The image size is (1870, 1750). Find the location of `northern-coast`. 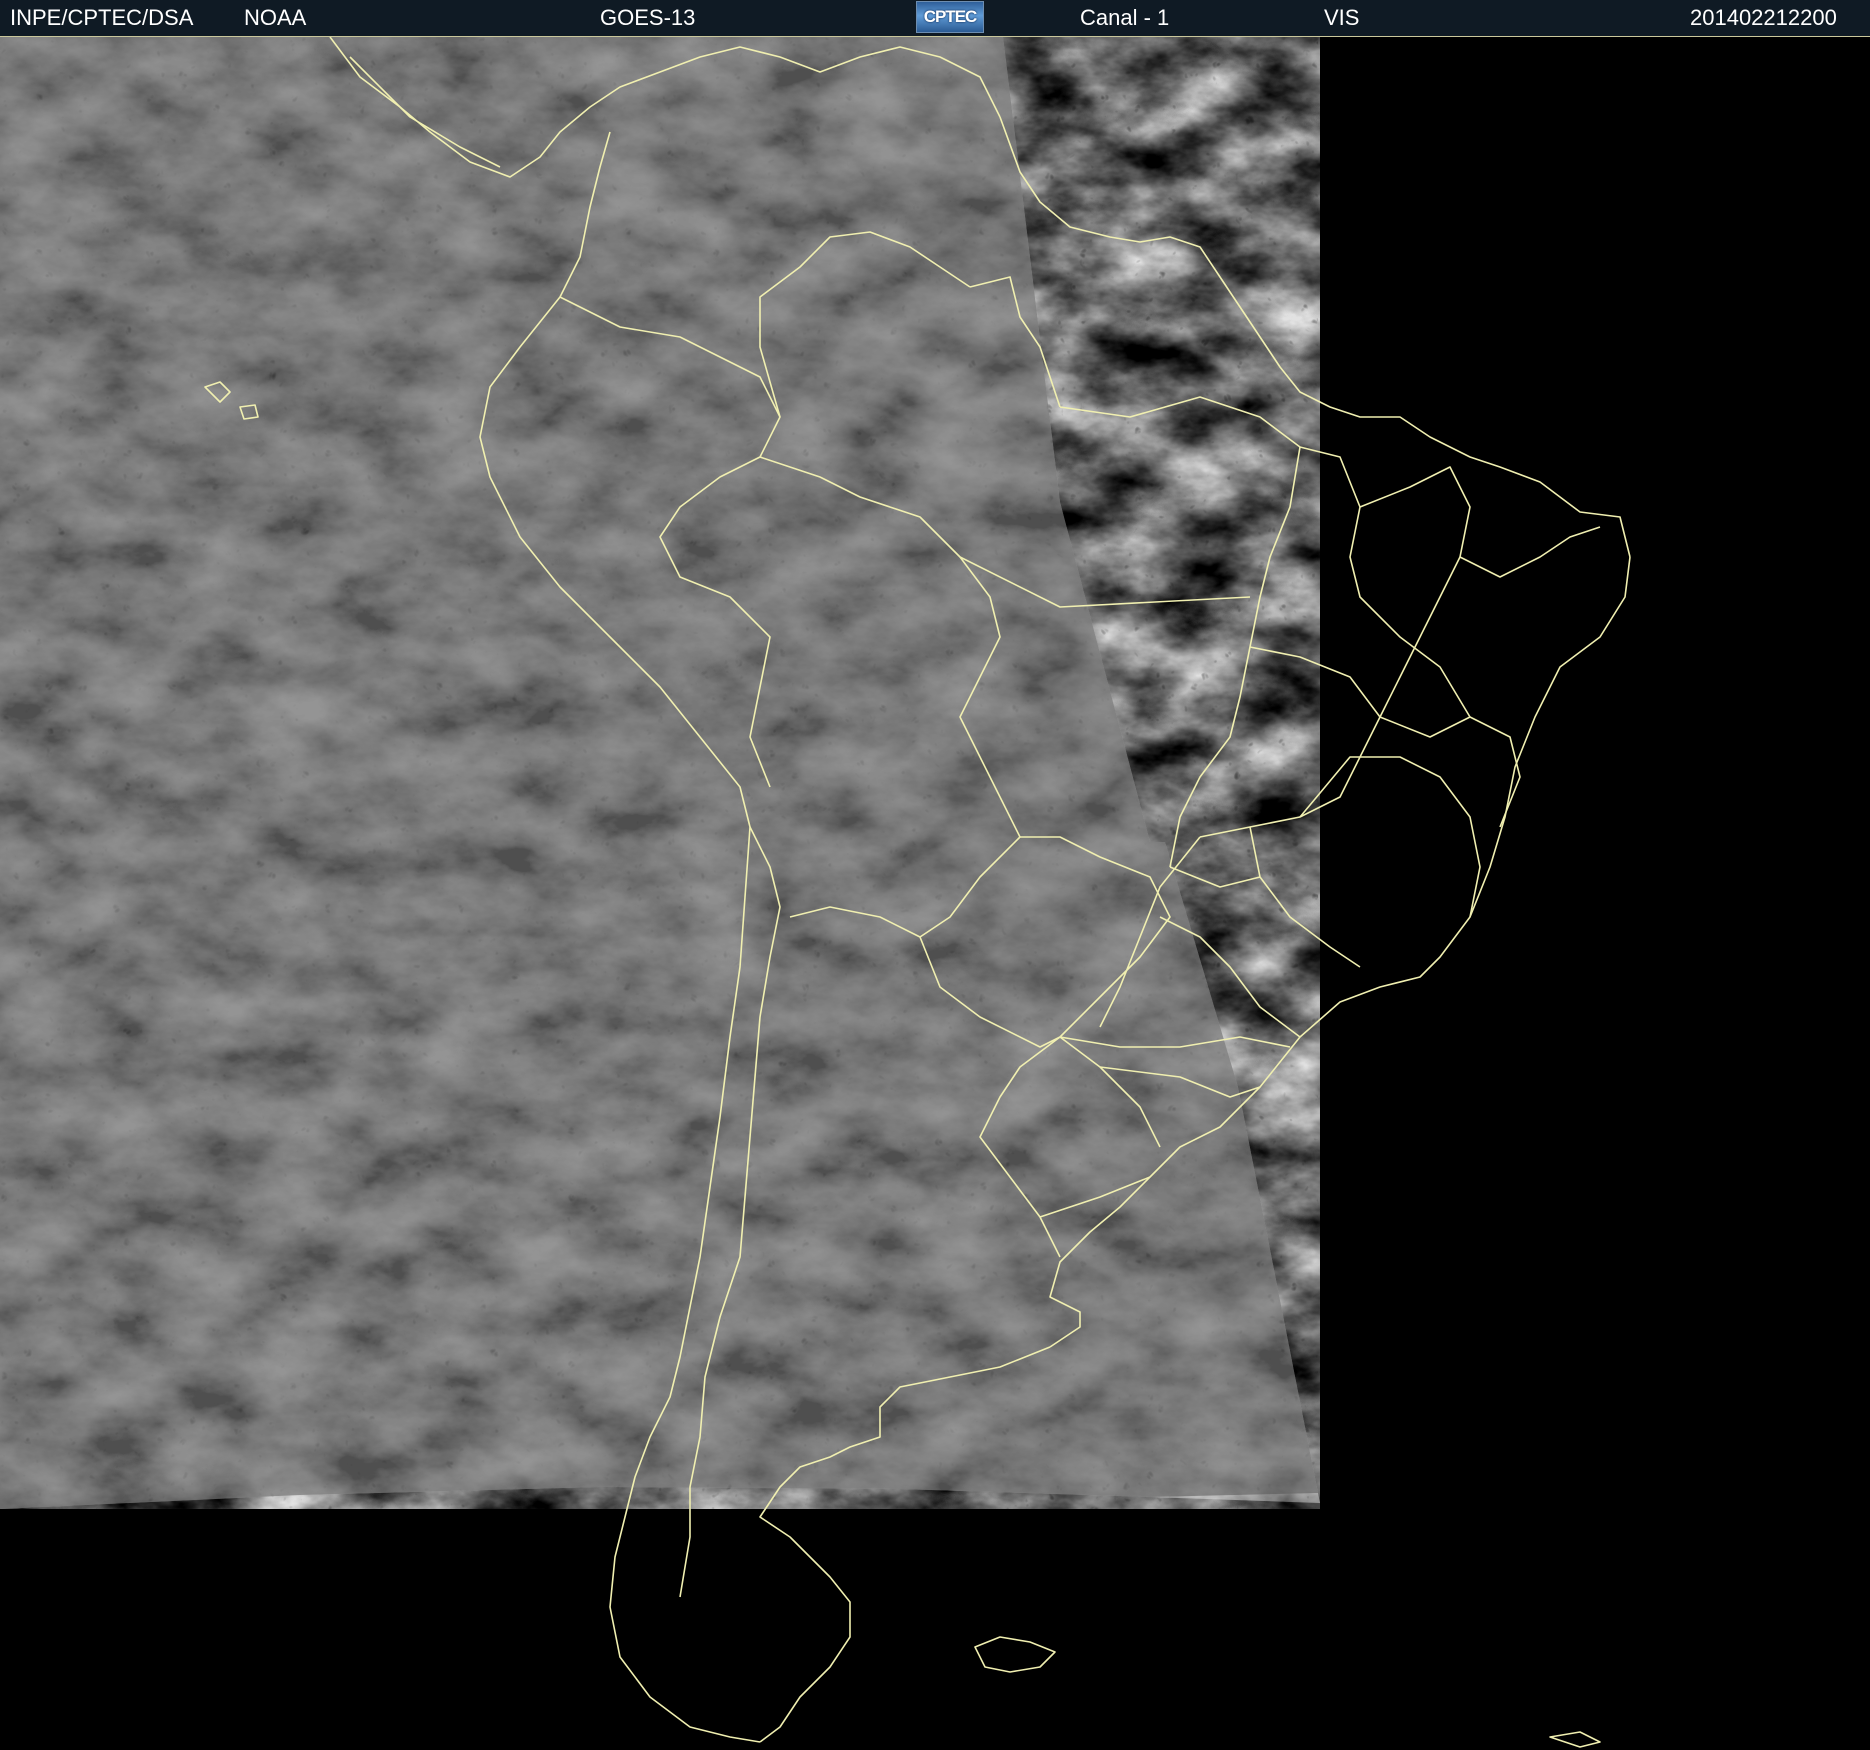

northern-coast is located at coordinates (1315, 337).